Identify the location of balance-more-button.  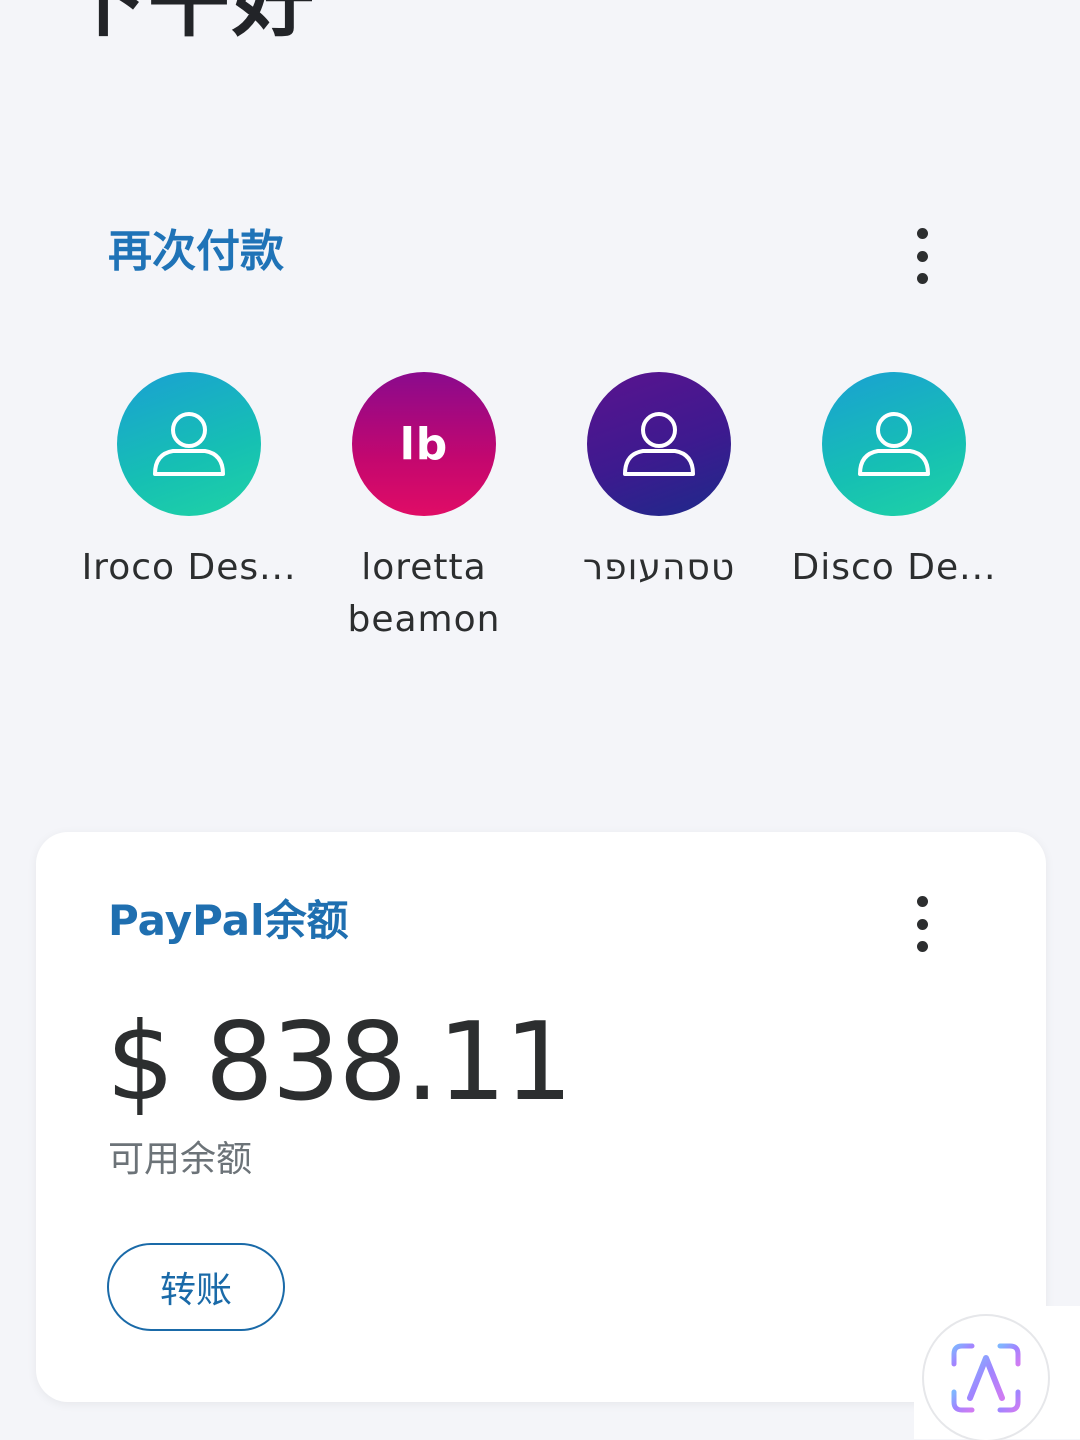
(922, 924).